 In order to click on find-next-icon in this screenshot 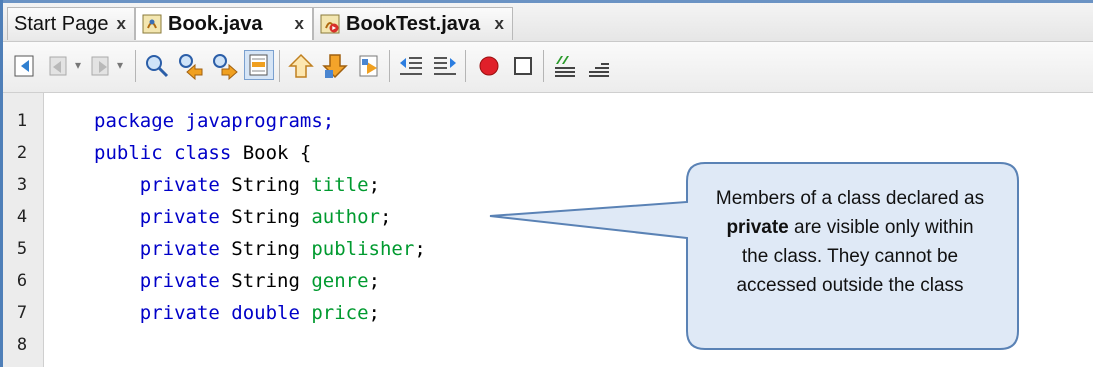, I will do `click(225, 66)`.